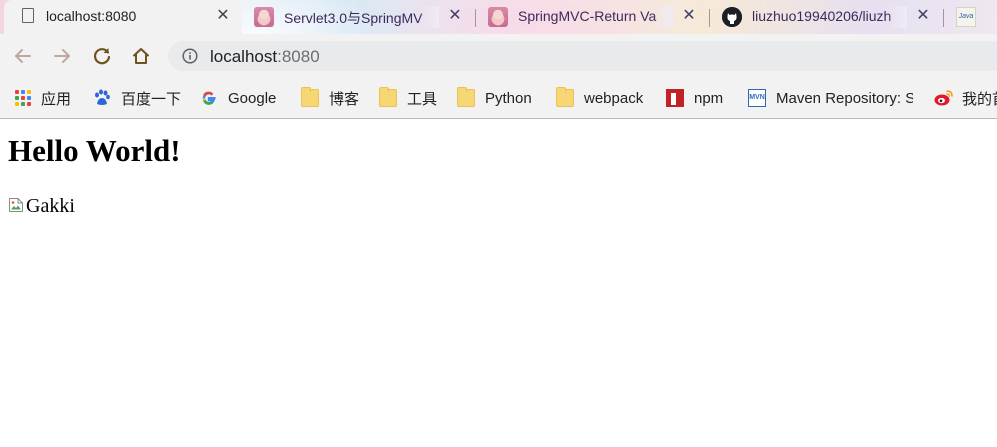 The width and height of the screenshot is (997, 447). What do you see at coordinates (23, 56) in the screenshot?
I see `arrow-left-icon` at bounding box center [23, 56].